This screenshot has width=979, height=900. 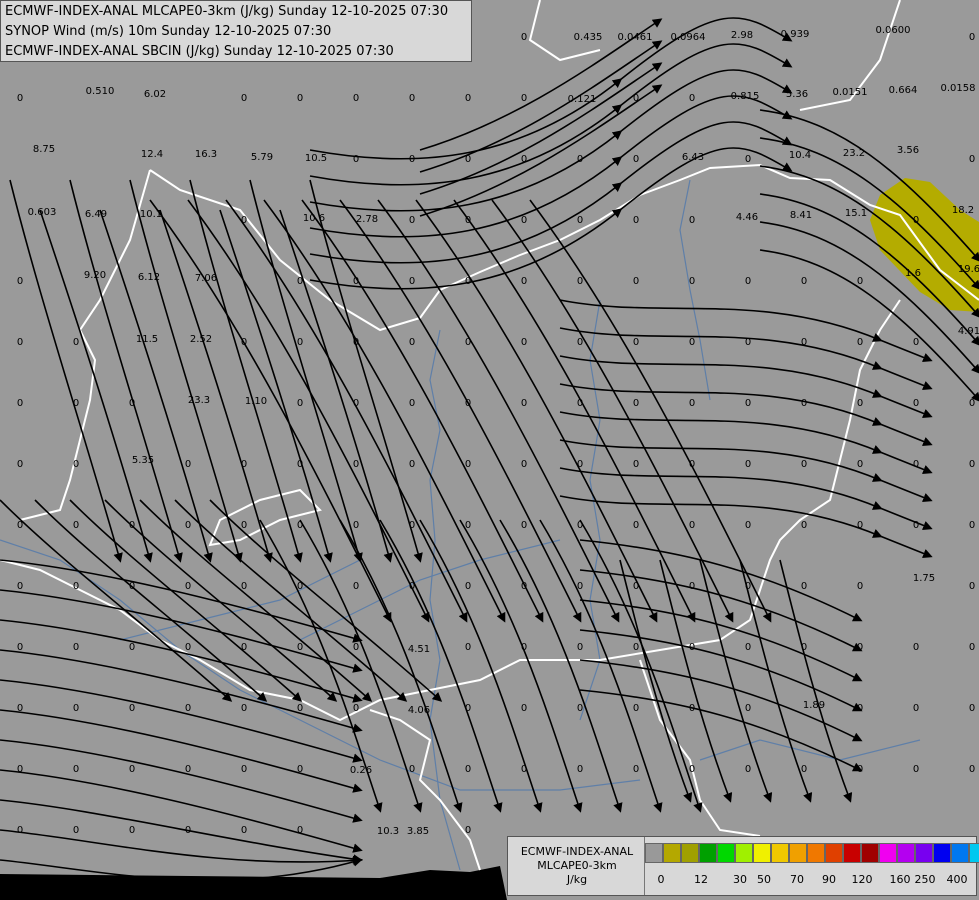 I want to click on sbcin-label: 1.89, so click(x=814, y=705).